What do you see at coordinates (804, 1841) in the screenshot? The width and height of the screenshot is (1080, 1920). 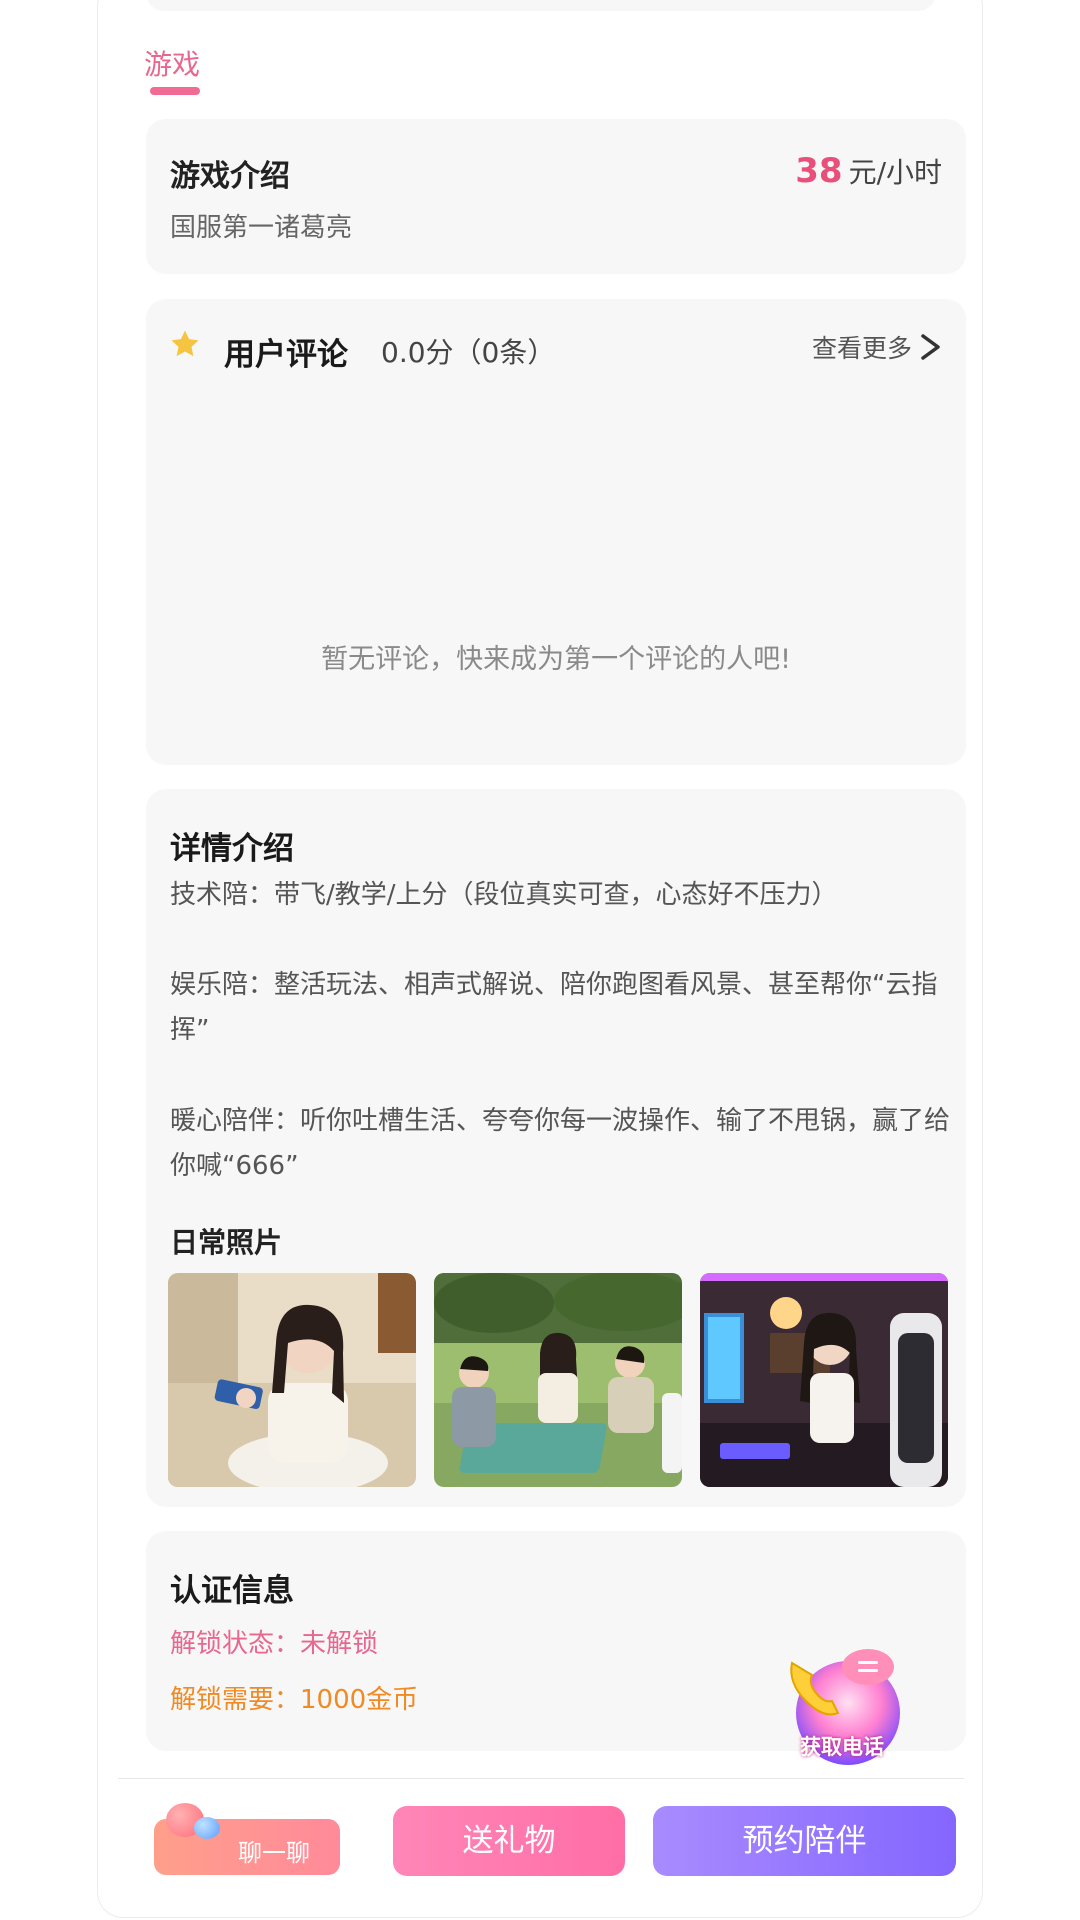 I see `book-companion-button: 预约陪伴` at bounding box center [804, 1841].